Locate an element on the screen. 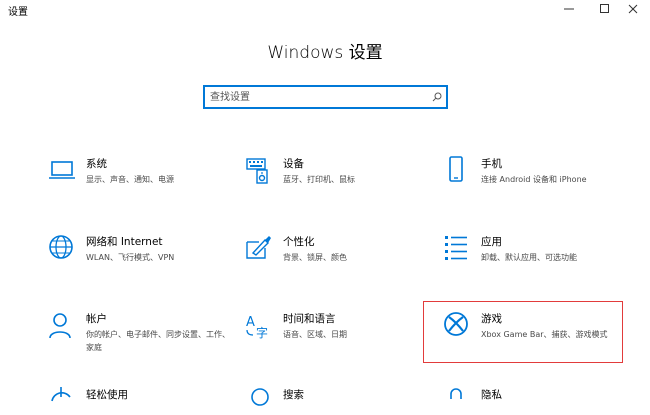  search-icon is located at coordinates (437, 97).